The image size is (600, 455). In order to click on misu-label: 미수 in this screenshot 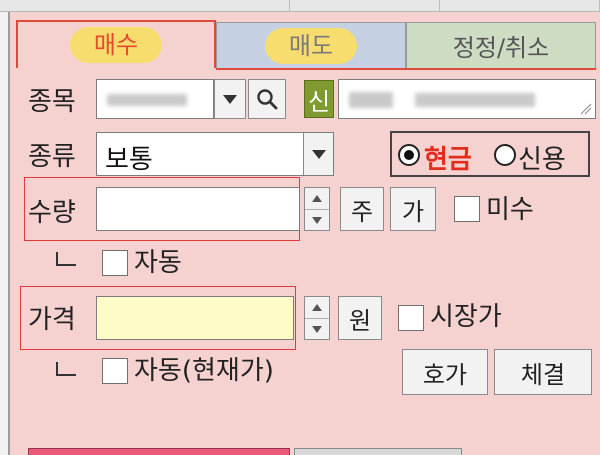, I will do `click(510, 210)`.